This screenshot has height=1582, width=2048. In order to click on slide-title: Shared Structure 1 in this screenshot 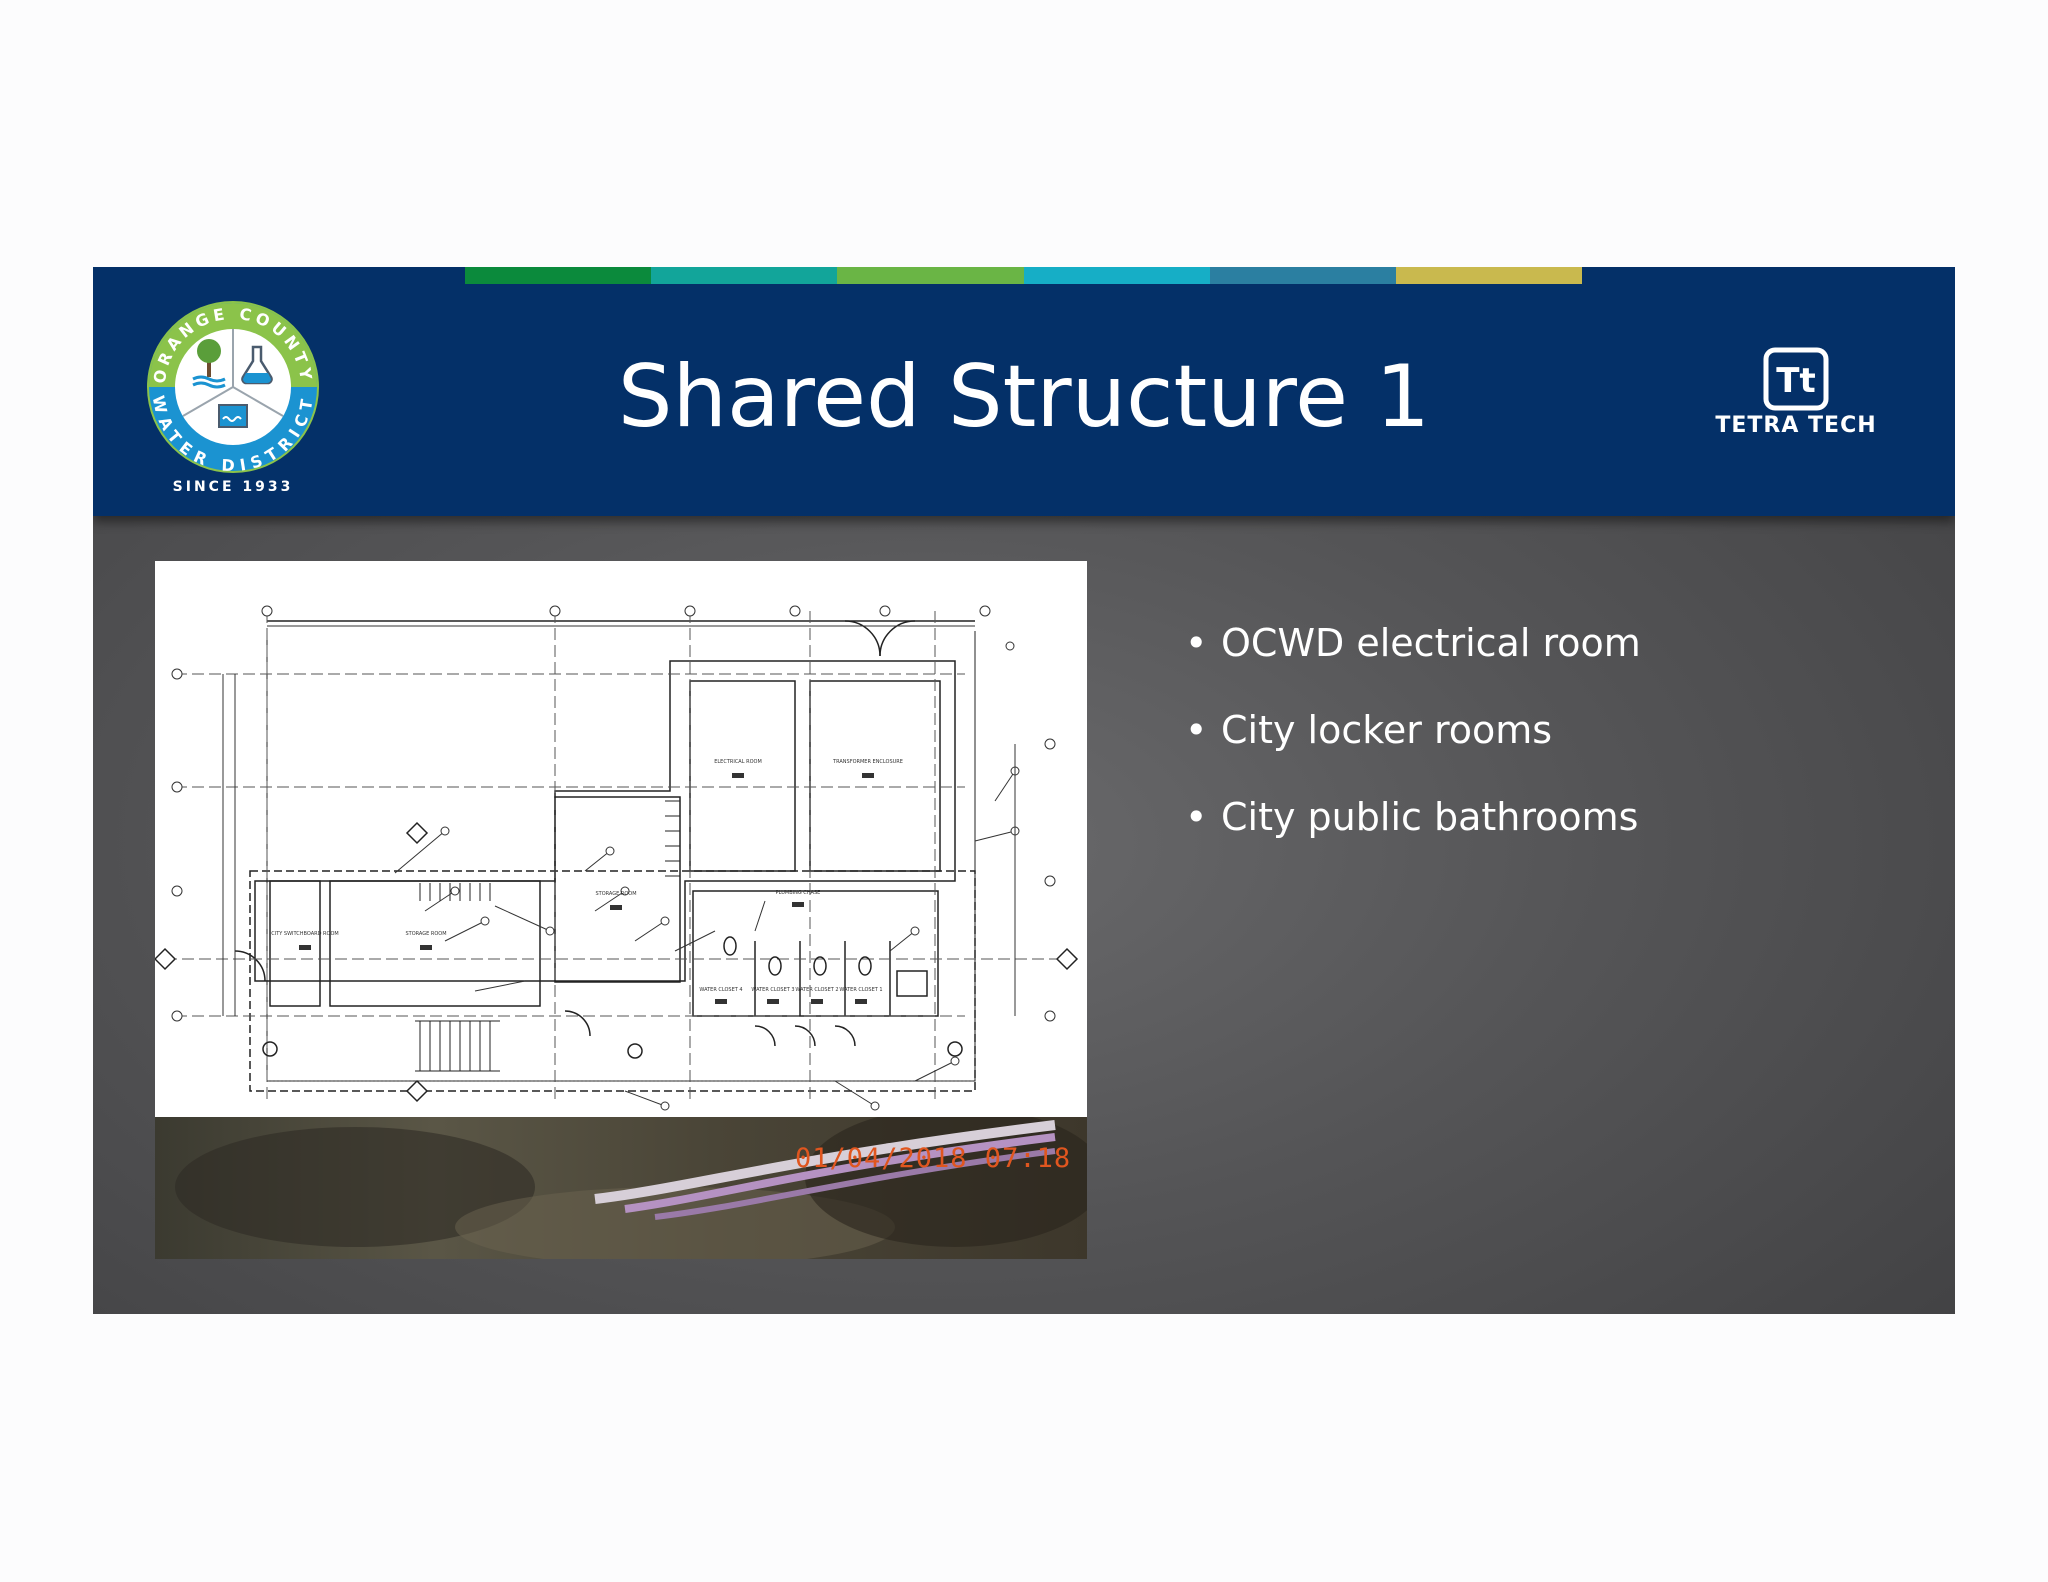, I will do `click(1024, 397)`.